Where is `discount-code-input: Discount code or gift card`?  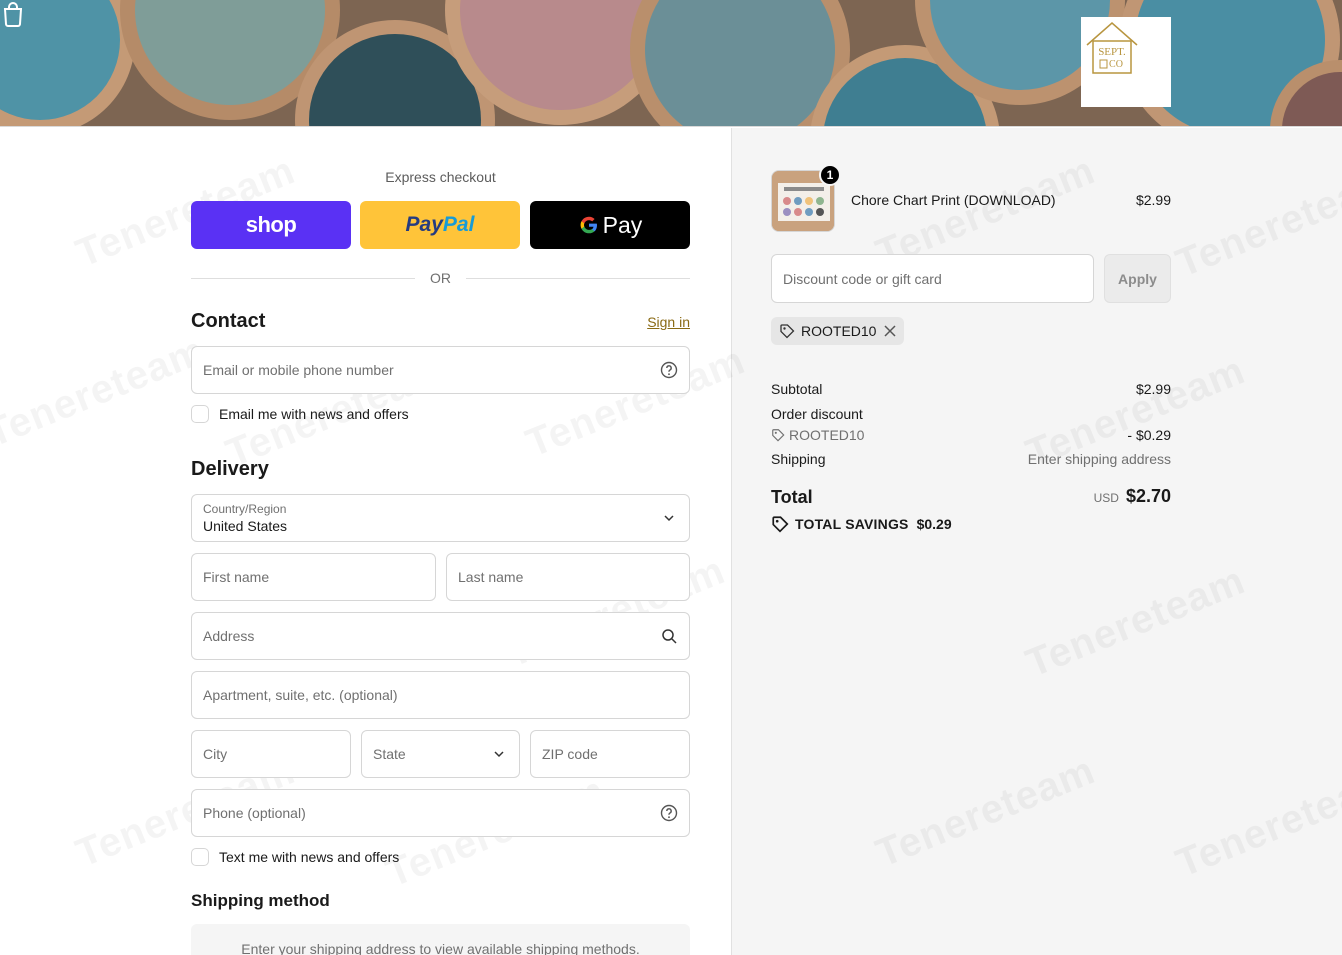 discount-code-input: Discount code or gift card is located at coordinates (932, 278).